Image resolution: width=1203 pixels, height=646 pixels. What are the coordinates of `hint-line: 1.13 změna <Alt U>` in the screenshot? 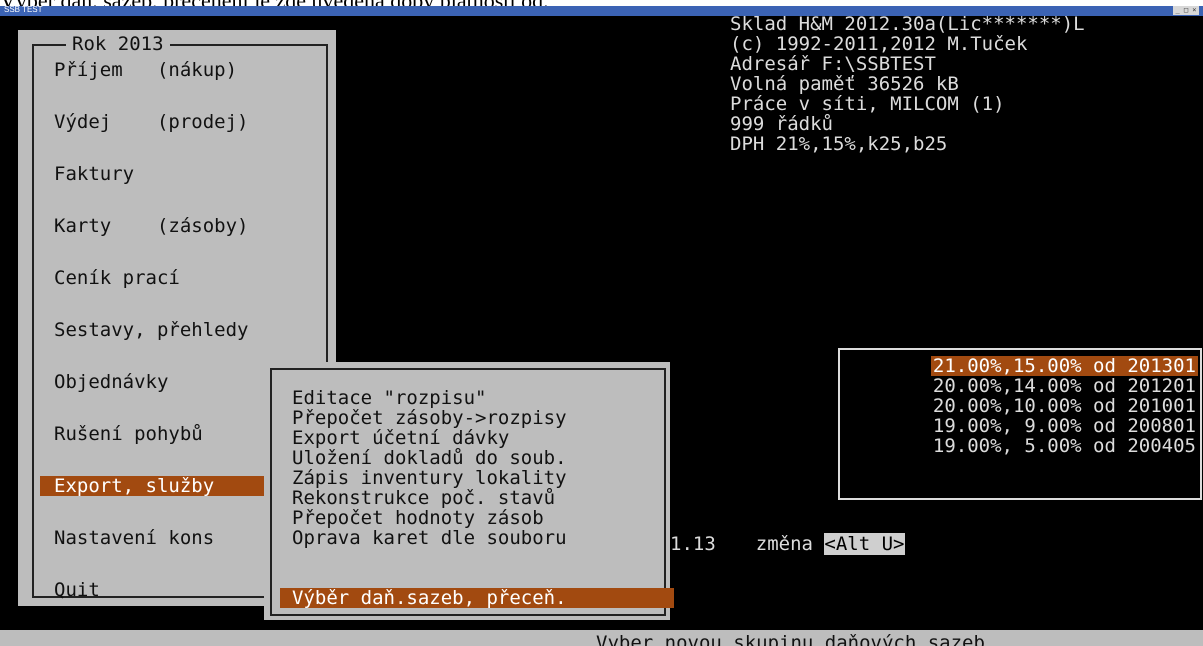 It's located at (787, 544).